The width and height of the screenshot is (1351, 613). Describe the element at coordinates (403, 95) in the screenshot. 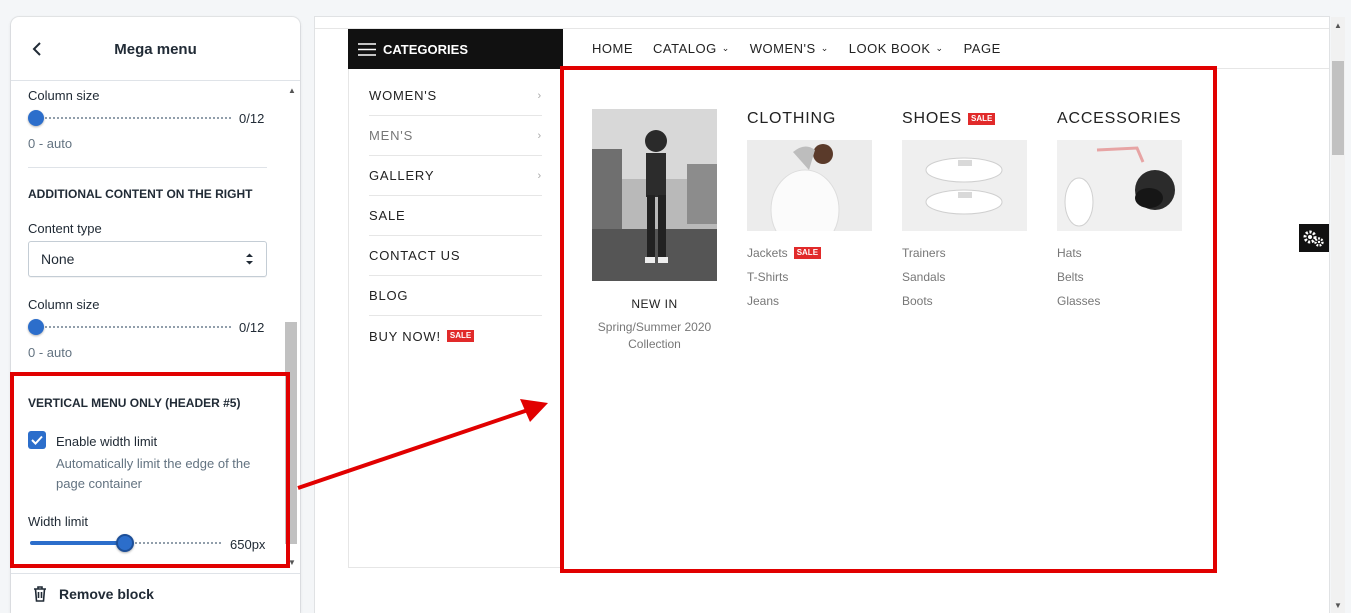

I see `vmenu-label: WOMEN'S` at that location.